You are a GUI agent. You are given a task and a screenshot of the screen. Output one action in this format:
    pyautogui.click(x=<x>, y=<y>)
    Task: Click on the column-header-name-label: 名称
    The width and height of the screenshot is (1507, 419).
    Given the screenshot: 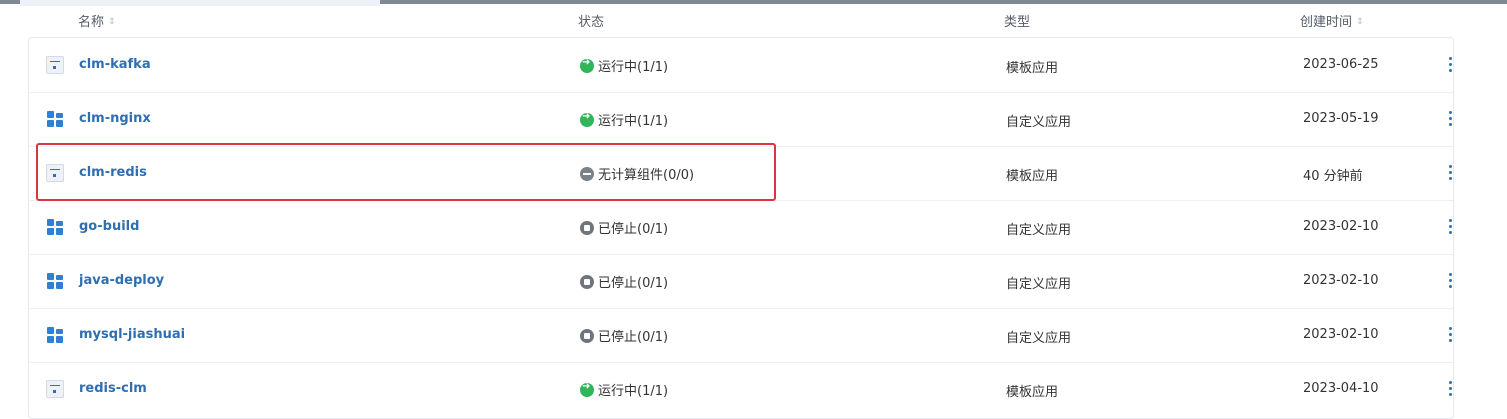 What is the action you would take?
    pyautogui.click(x=91, y=22)
    